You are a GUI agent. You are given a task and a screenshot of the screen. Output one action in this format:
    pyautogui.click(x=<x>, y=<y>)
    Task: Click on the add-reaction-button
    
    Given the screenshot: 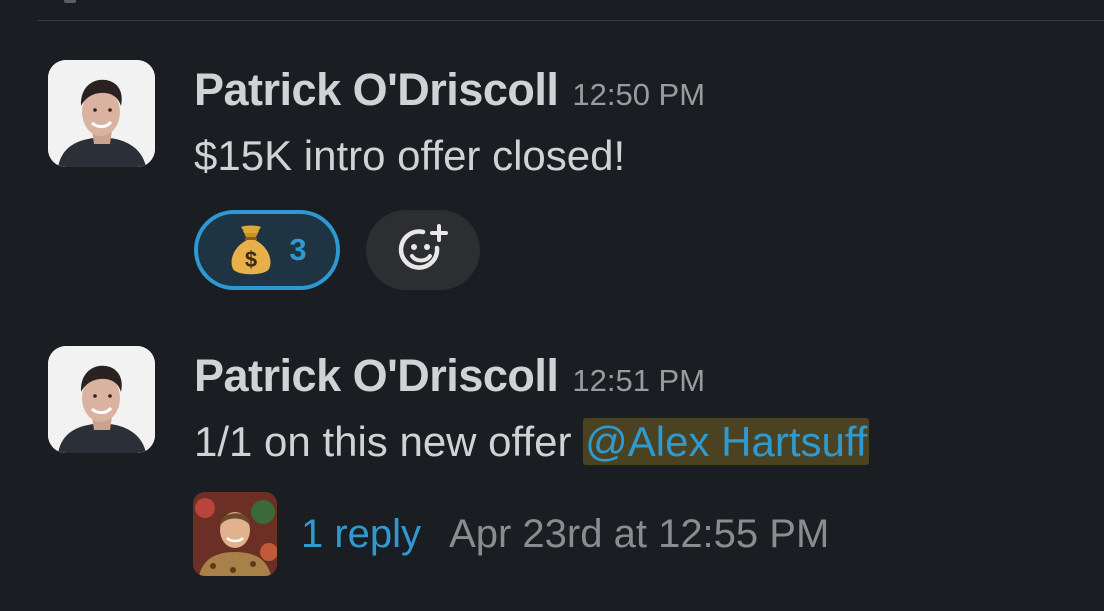 What is the action you would take?
    pyautogui.click(x=423, y=250)
    